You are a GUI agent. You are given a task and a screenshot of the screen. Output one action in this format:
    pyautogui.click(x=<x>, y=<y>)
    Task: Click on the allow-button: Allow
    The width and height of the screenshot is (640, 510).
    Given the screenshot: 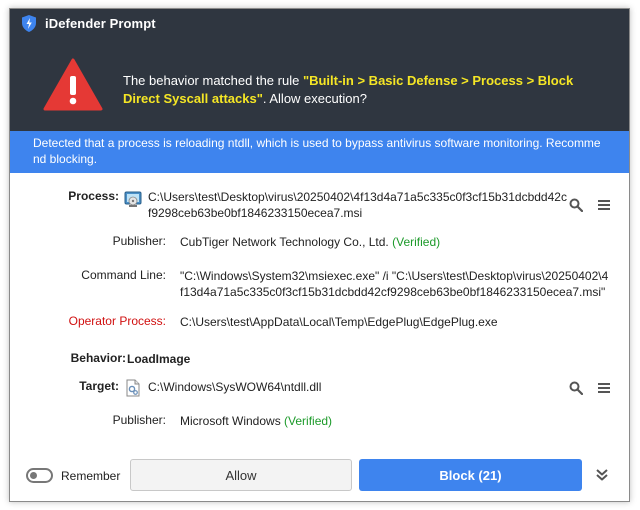 What is the action you would take?
    pyautogui.click(x=241, y=475)
    